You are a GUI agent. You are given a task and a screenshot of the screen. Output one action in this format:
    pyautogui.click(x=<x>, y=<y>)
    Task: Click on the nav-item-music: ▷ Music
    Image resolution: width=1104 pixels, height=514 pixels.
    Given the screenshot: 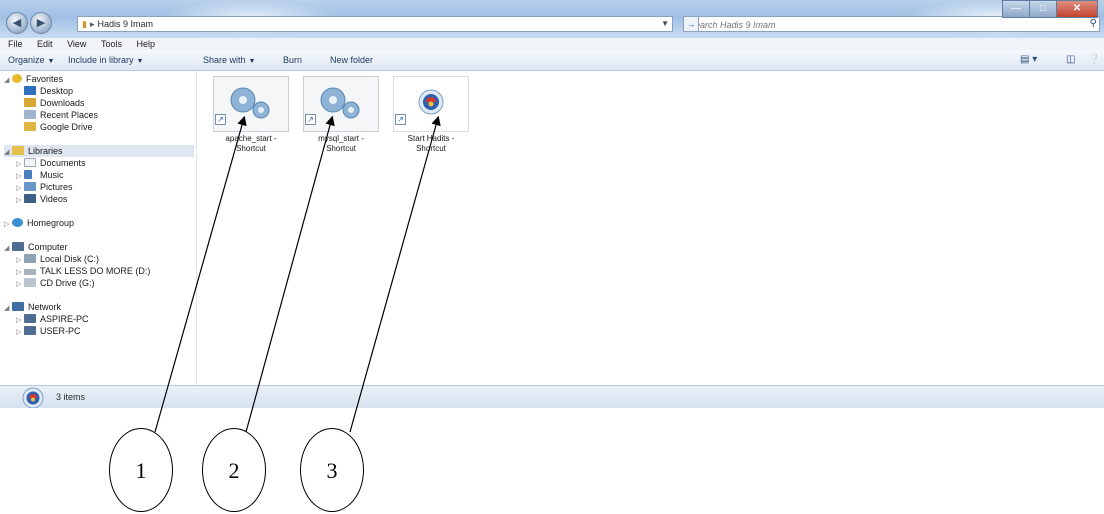 What is the action you would take?
    pyautogui.click(x=40, y=175)
    